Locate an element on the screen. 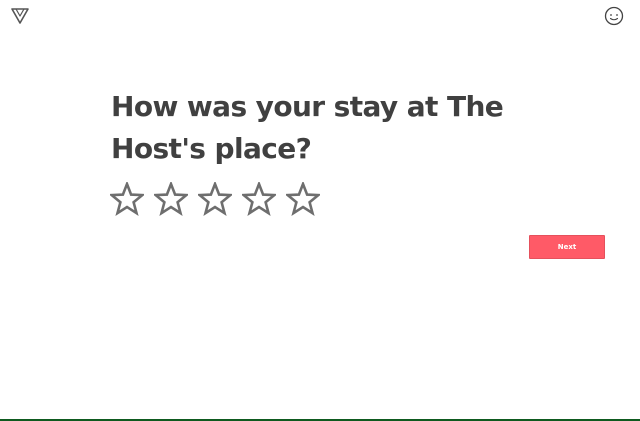 This screenshot has width=640, height=421. smiley-face-icon is located at coordinates (614, 16).